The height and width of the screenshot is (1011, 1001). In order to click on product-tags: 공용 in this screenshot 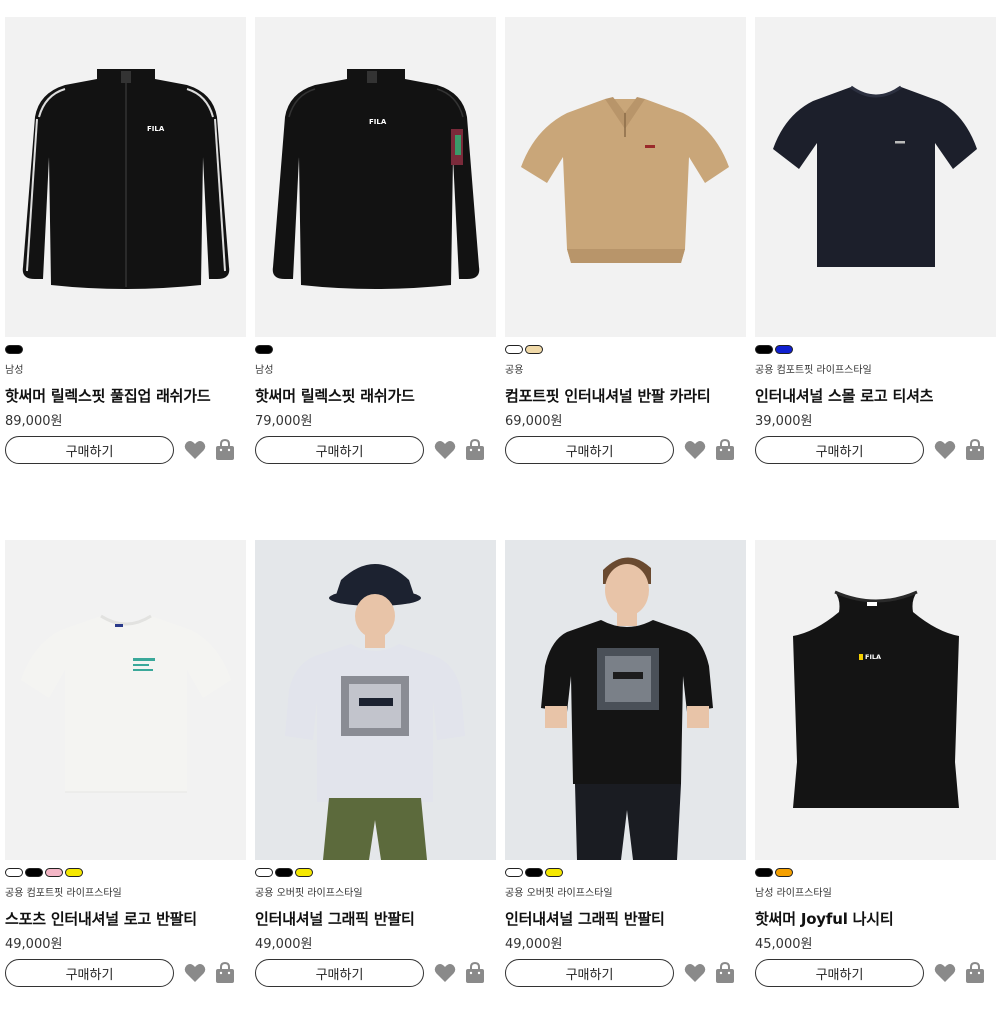, I will do `click(514, 370)`.